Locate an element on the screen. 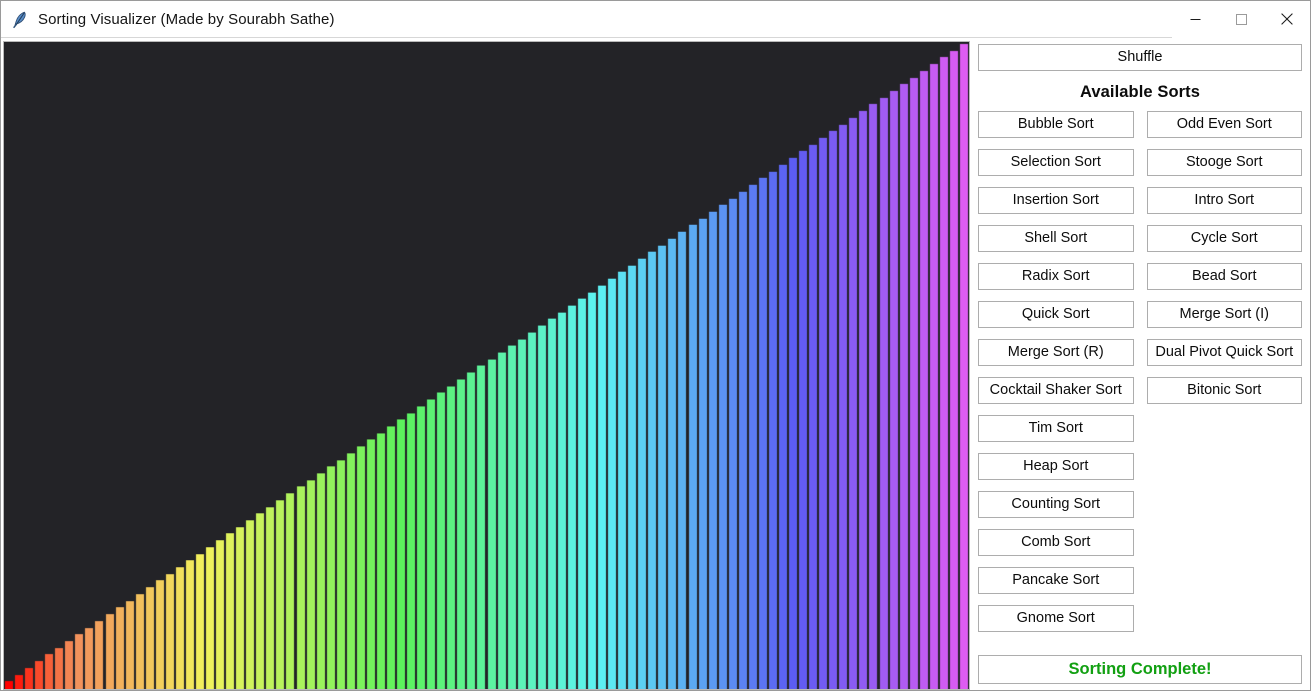 The height and width of the screenshot is (691, 1311). sort-button-dual-pivot-quick-sort: Dual Pivot Quick Sort is located at coordinates (1224, 352).